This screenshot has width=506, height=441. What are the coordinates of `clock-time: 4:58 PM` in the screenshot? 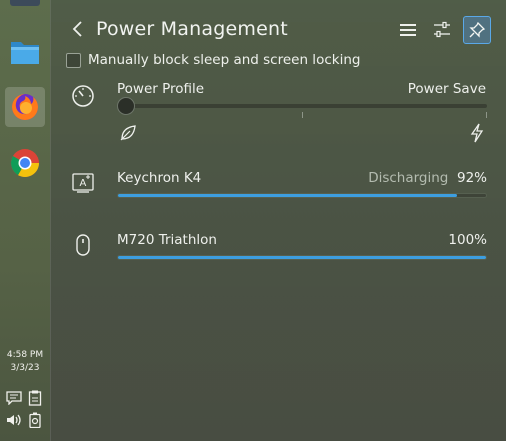 It's located at (25, 355).